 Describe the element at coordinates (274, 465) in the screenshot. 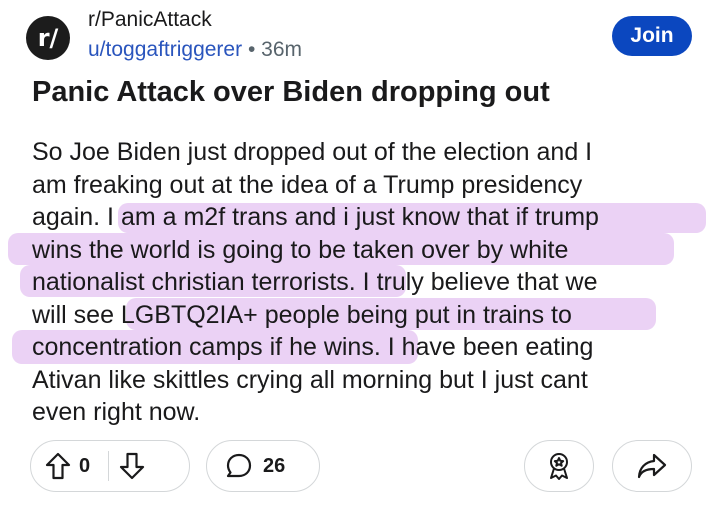

I see `comment-count: 26` at that location.